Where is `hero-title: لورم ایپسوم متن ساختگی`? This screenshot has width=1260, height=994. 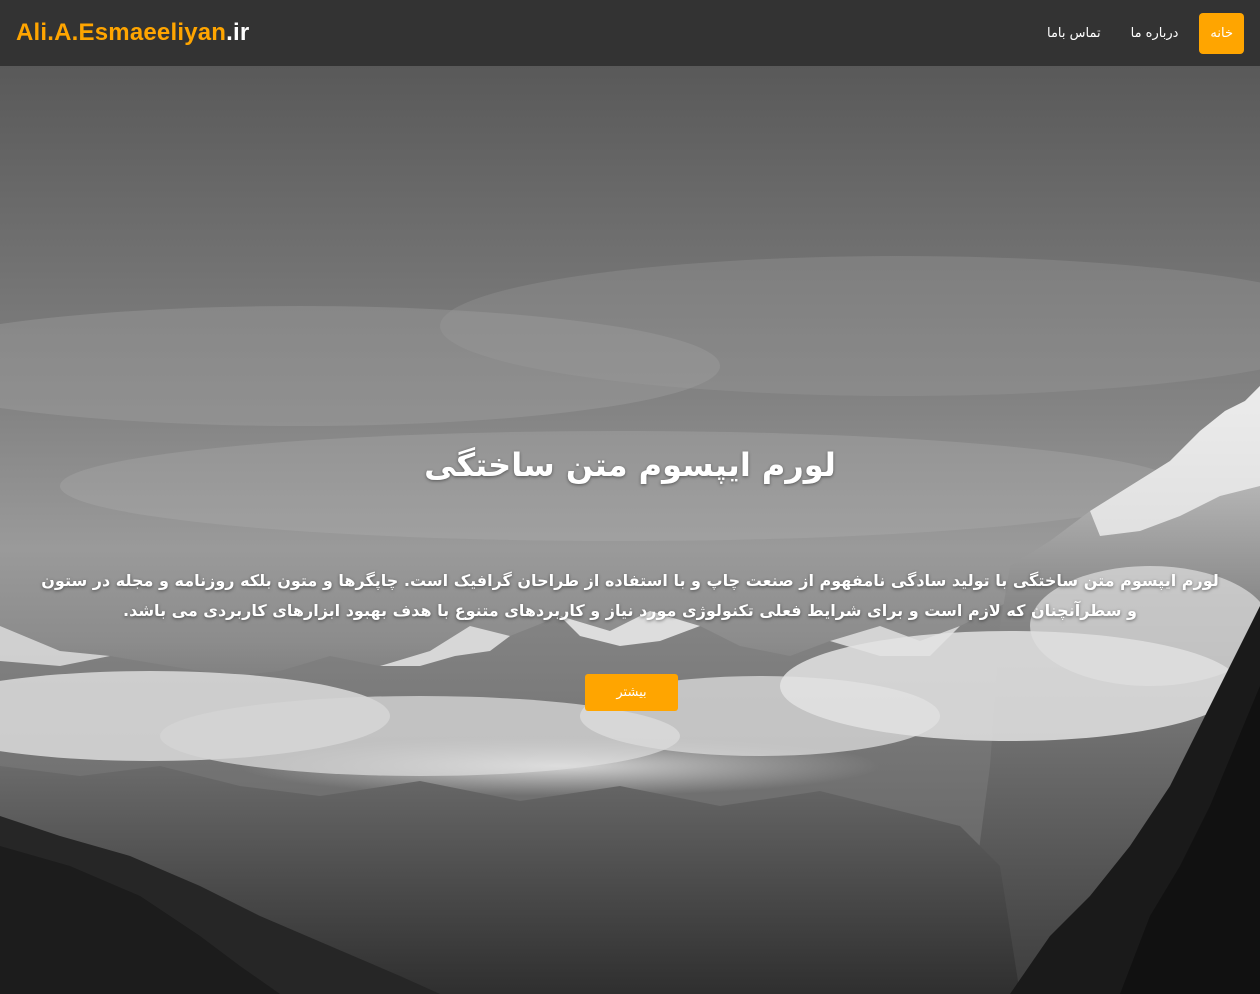
hero-title: لورم ایپسوم متن ساختگی is located at coordinates (630, 465).